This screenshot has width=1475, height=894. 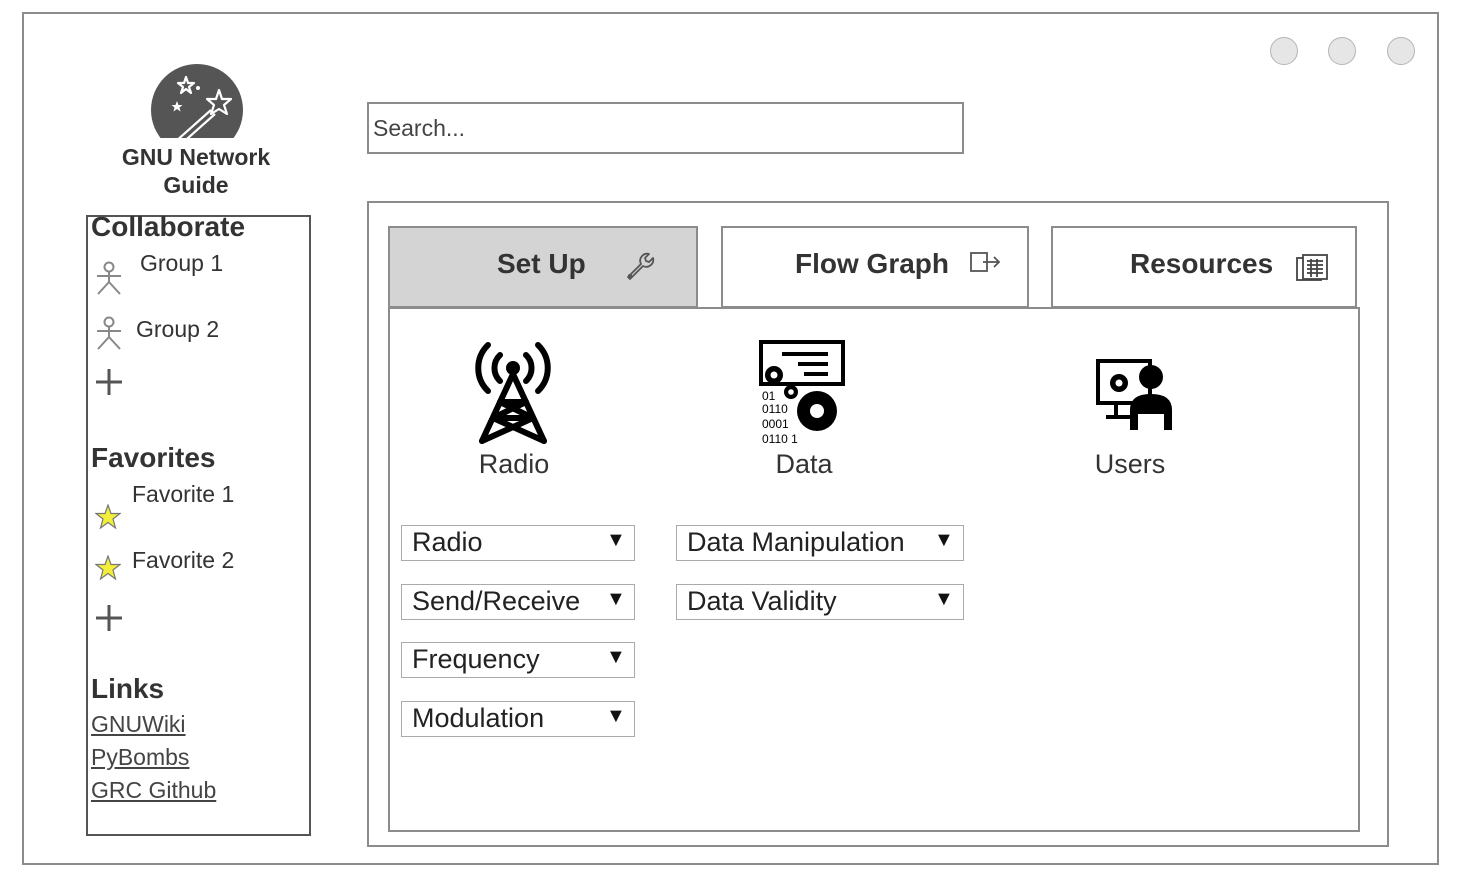 I want to click on document-icon, so click(x=1312, y=268).